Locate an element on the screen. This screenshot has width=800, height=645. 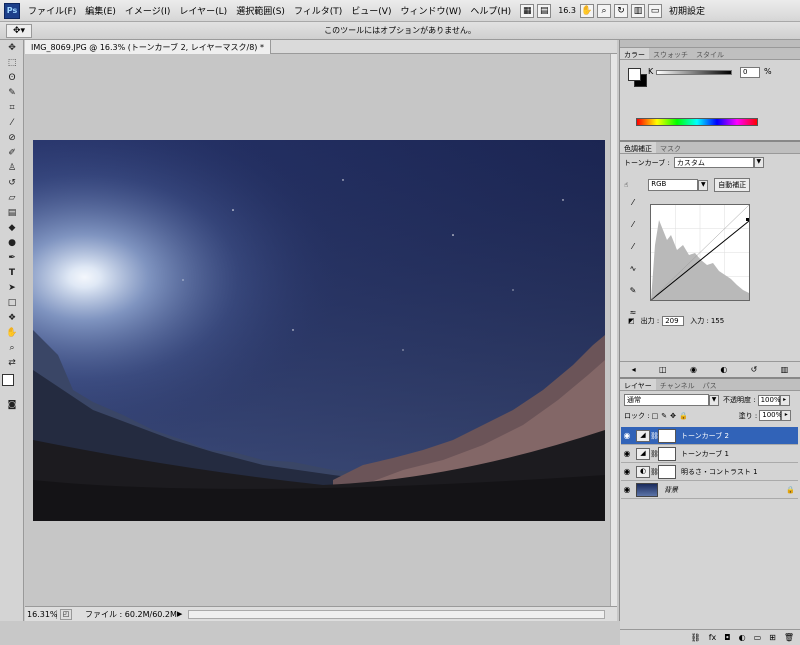
foreground-swatch is located at coordinates (634, 74).